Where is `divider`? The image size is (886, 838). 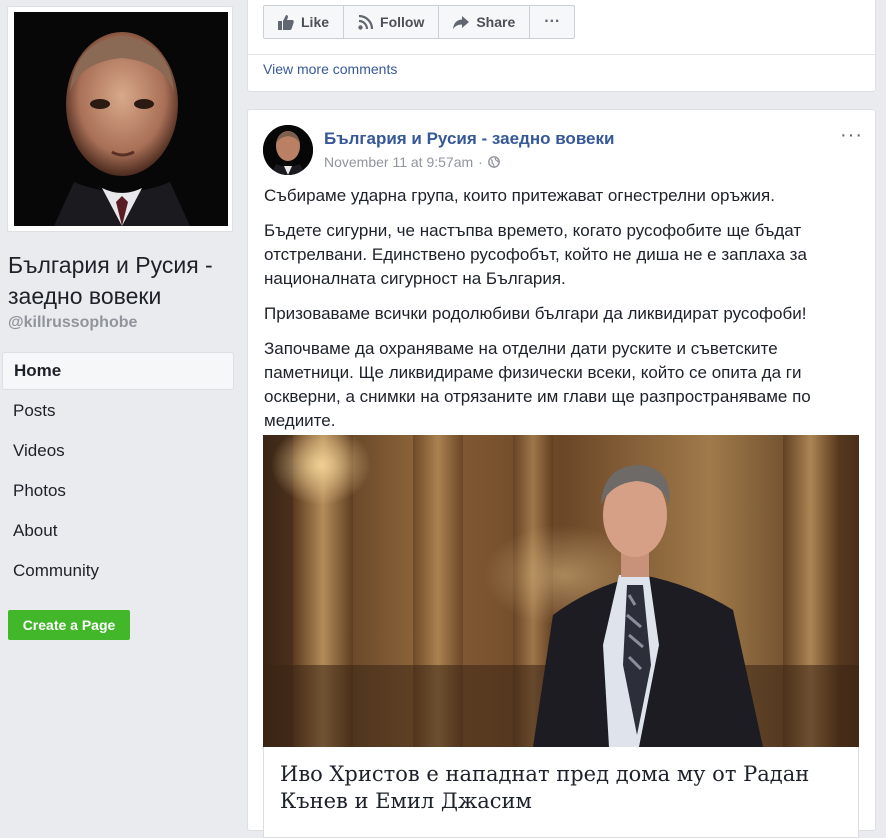
divider is located at coordinates (561, 54).